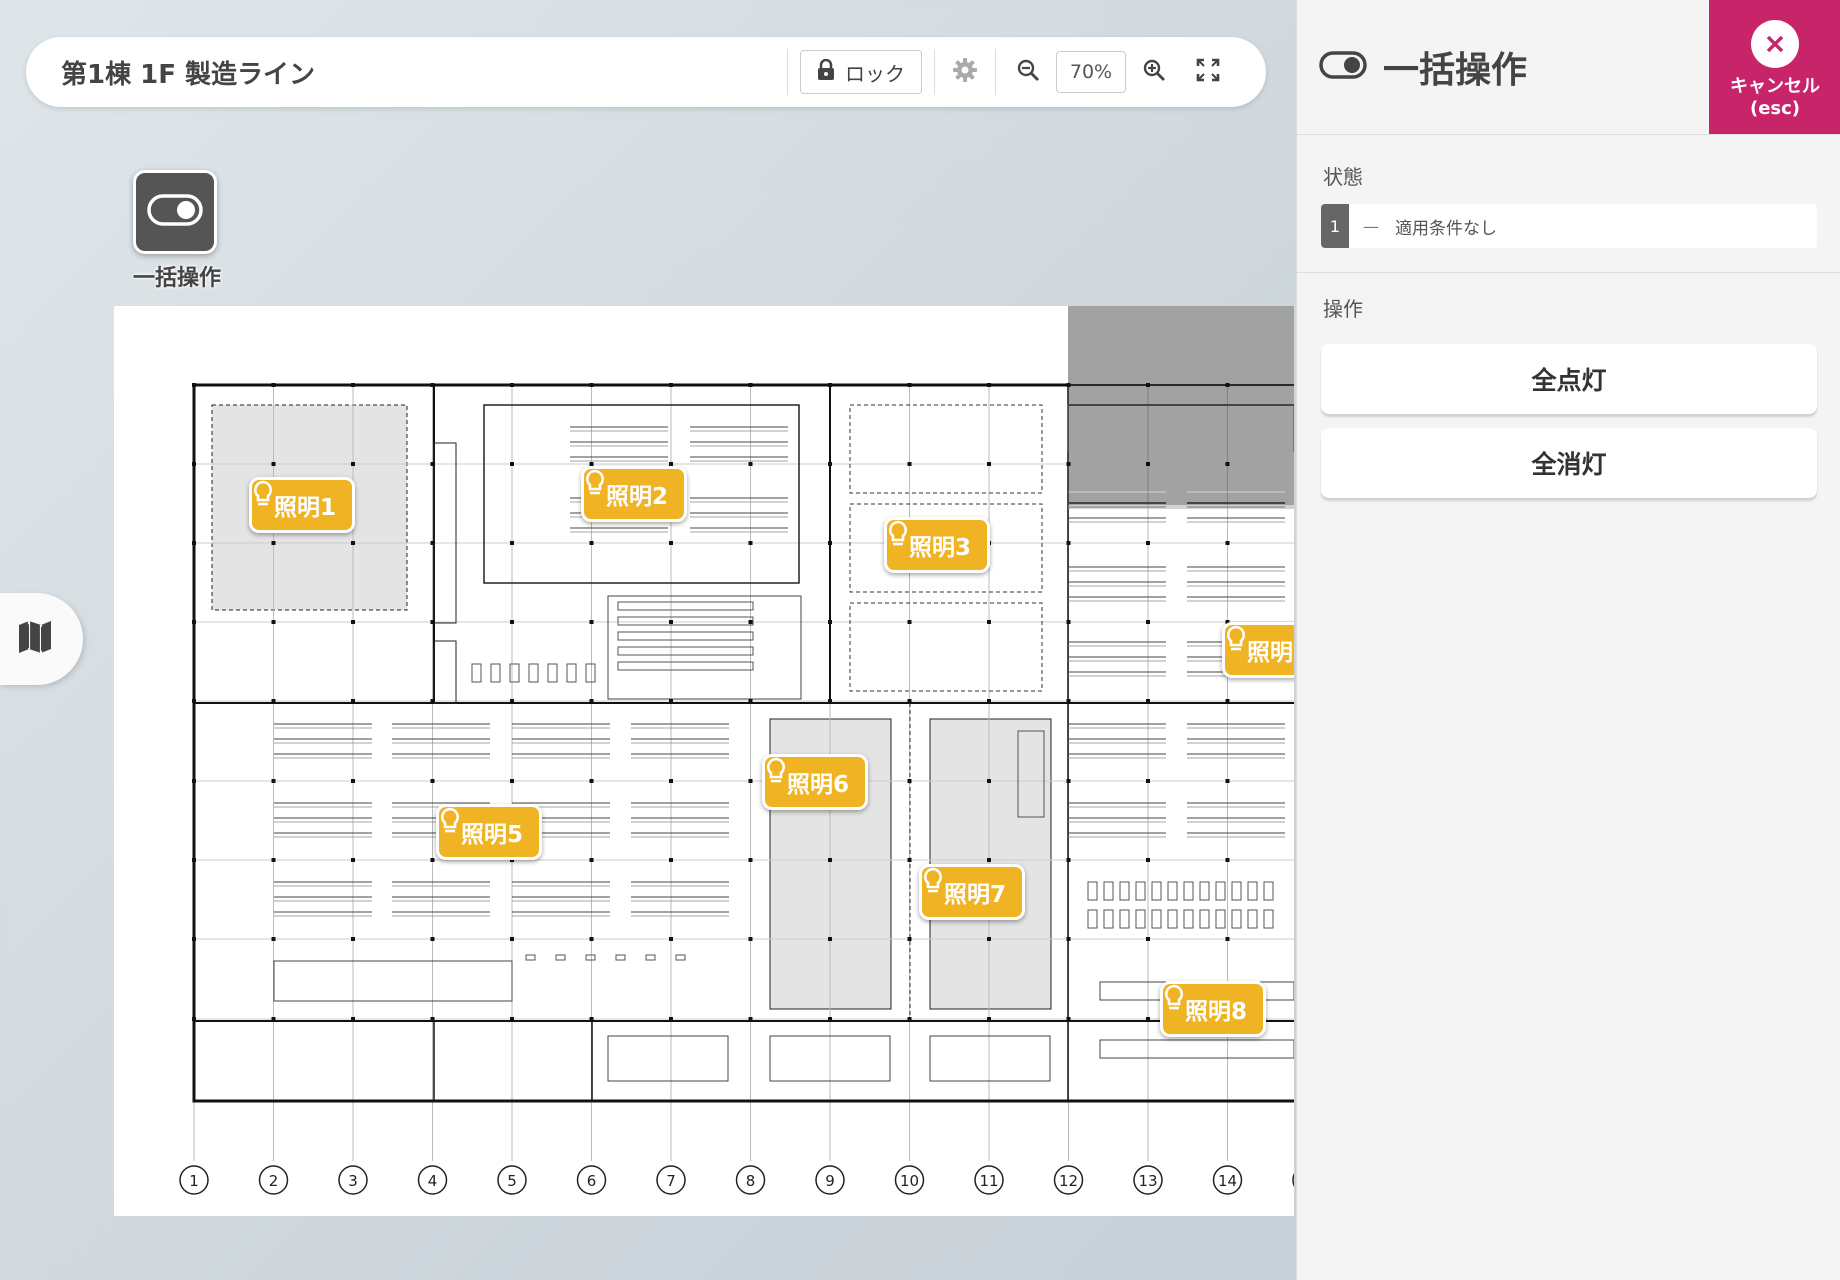  I want to click on bulk-operation-label: 一括操作, so click(176, 278).